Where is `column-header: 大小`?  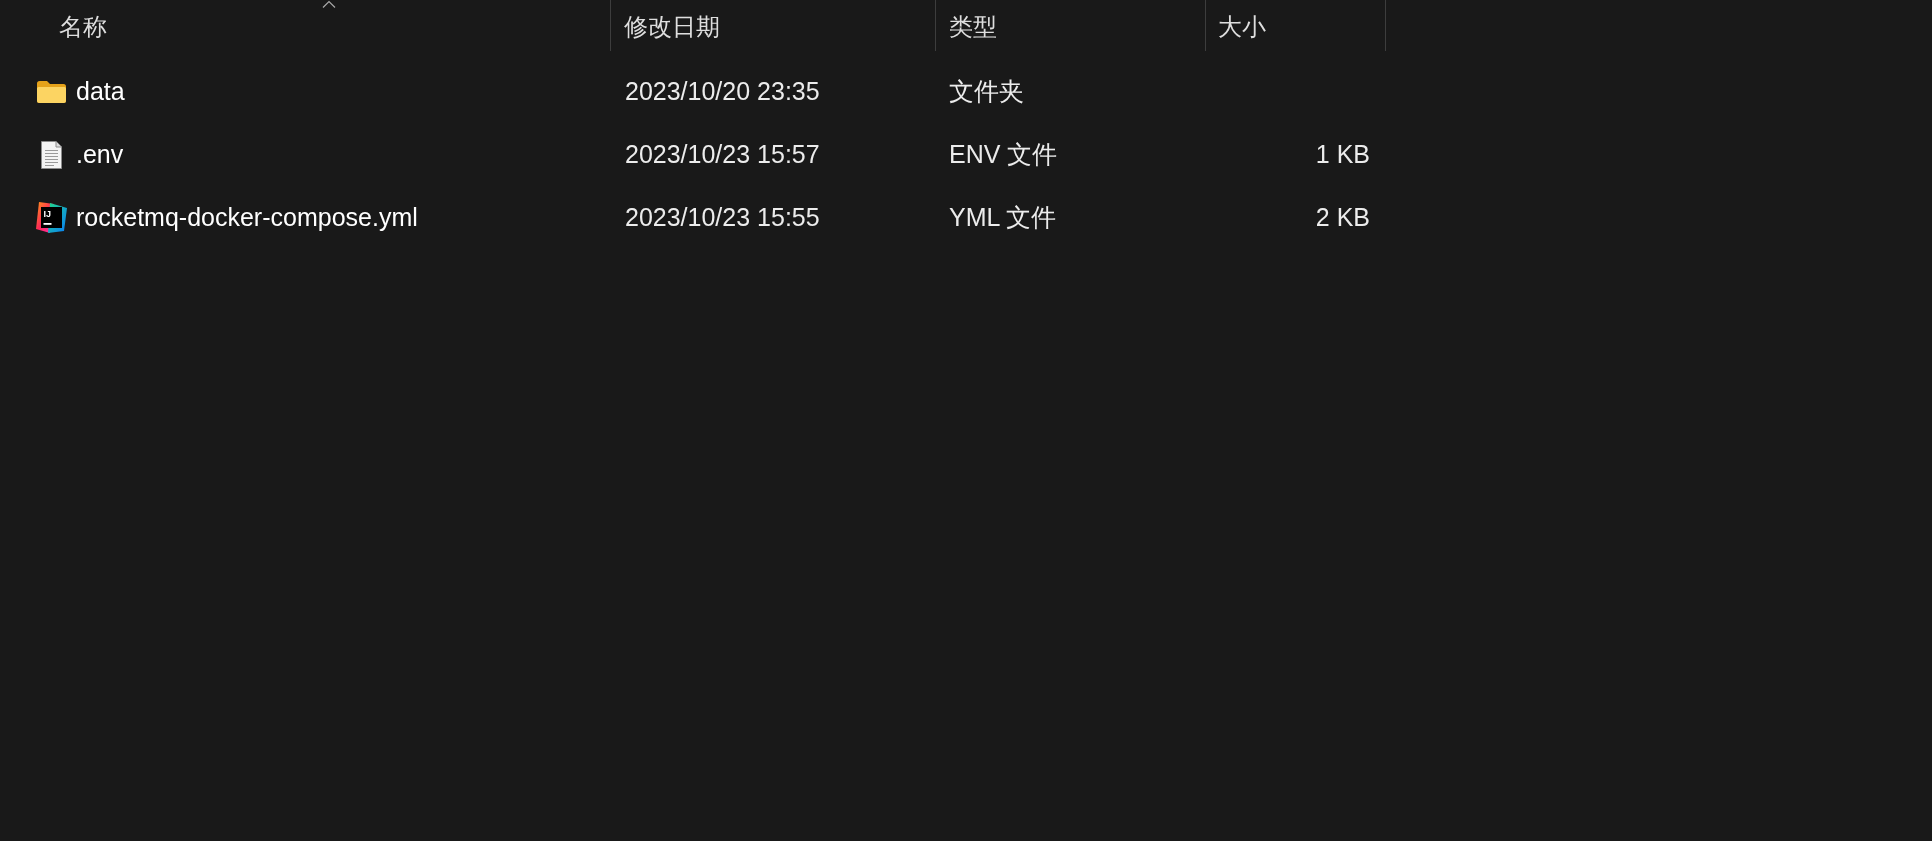 column-header: 大小 is located at coordinates (1296, 25).